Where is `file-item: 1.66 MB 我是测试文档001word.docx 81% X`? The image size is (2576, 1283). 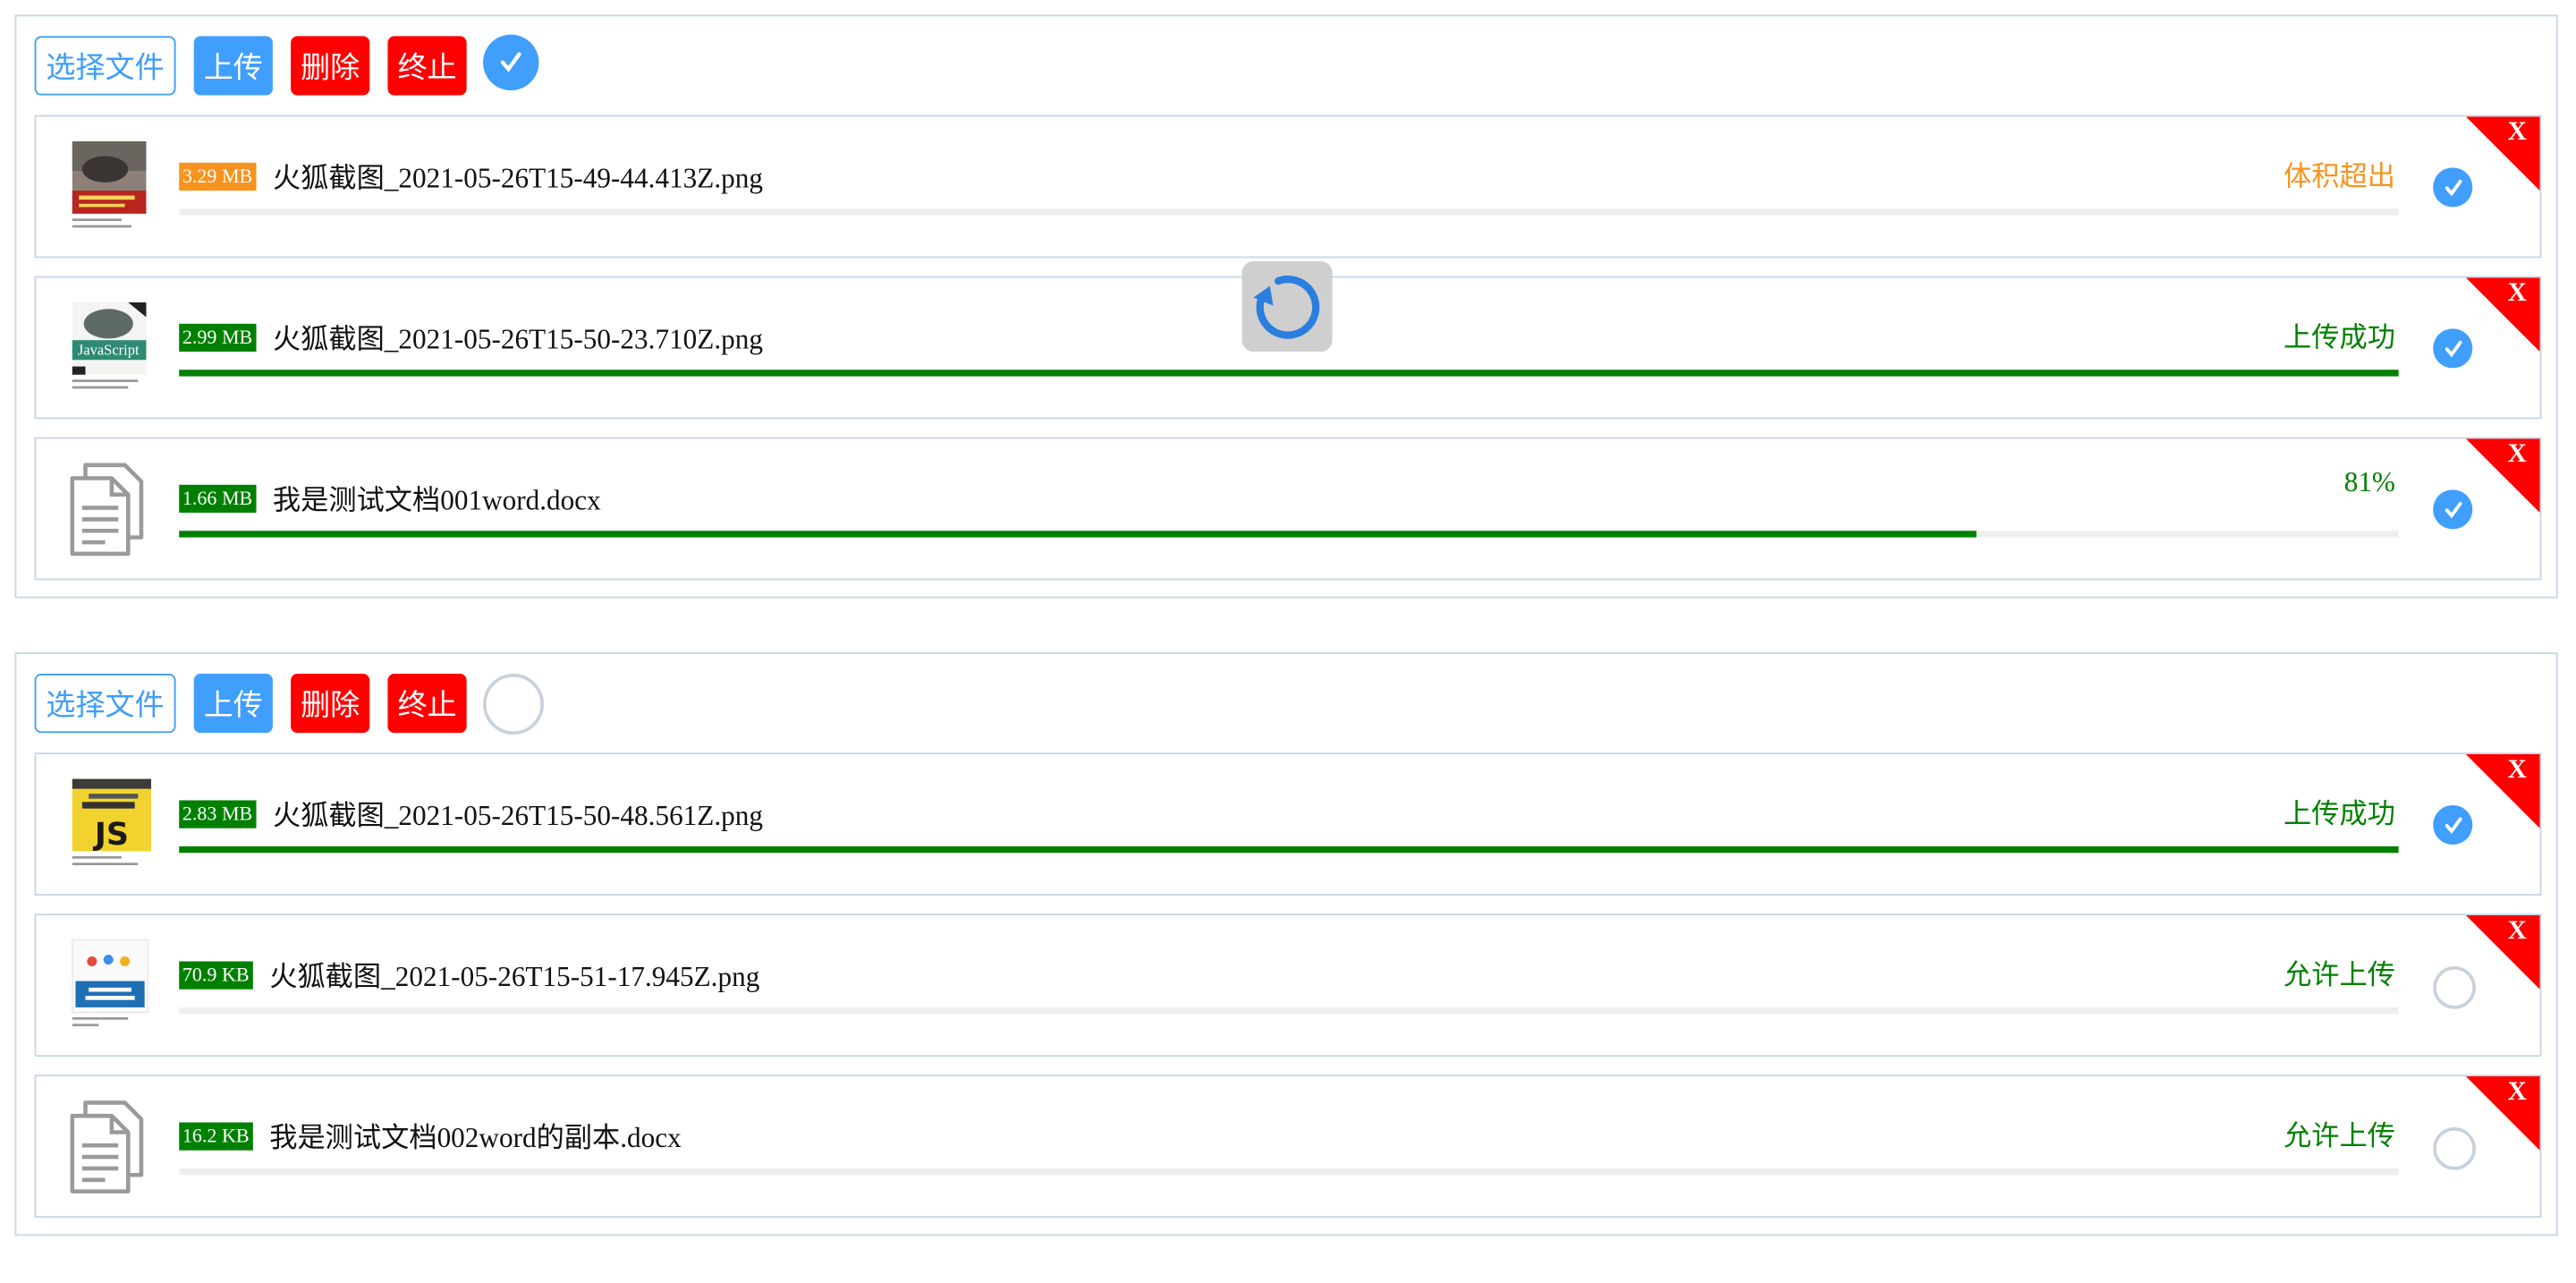 file-item: 1.66 MB 我是测试文档001word.docx 81% X is located at coordinates (1288, 509).